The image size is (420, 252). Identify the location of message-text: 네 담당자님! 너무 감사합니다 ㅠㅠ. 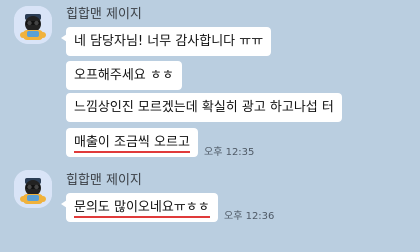
(169, 41).